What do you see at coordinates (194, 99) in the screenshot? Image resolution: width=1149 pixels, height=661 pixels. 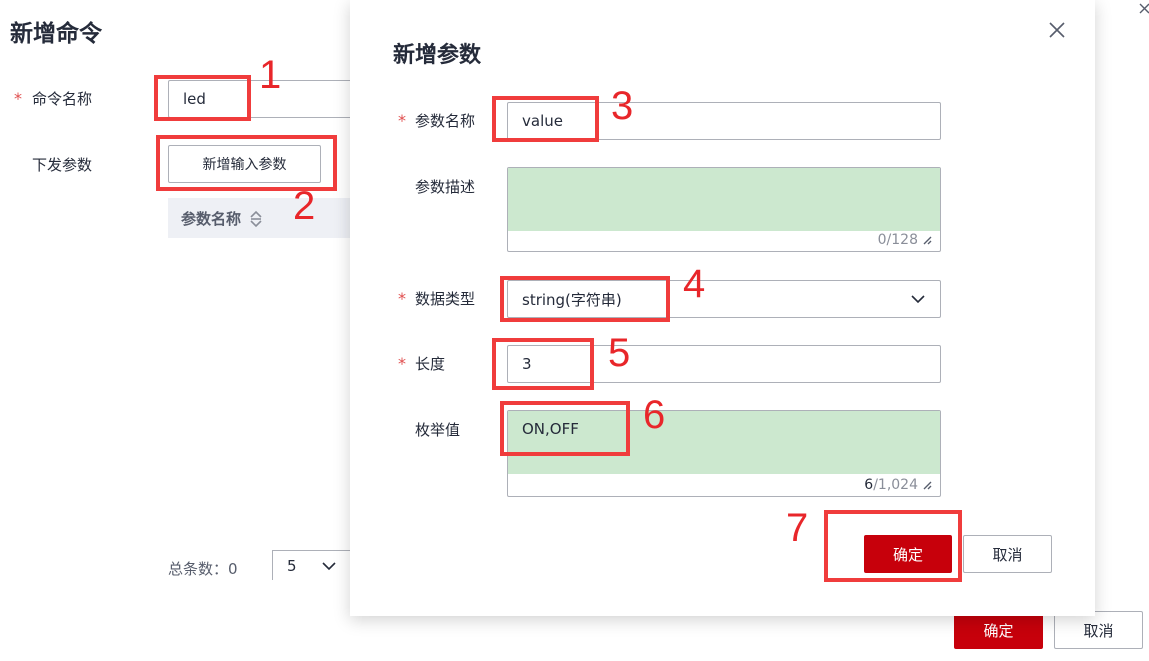 I see `command-name-value: led` at bounding box center [194, 99].